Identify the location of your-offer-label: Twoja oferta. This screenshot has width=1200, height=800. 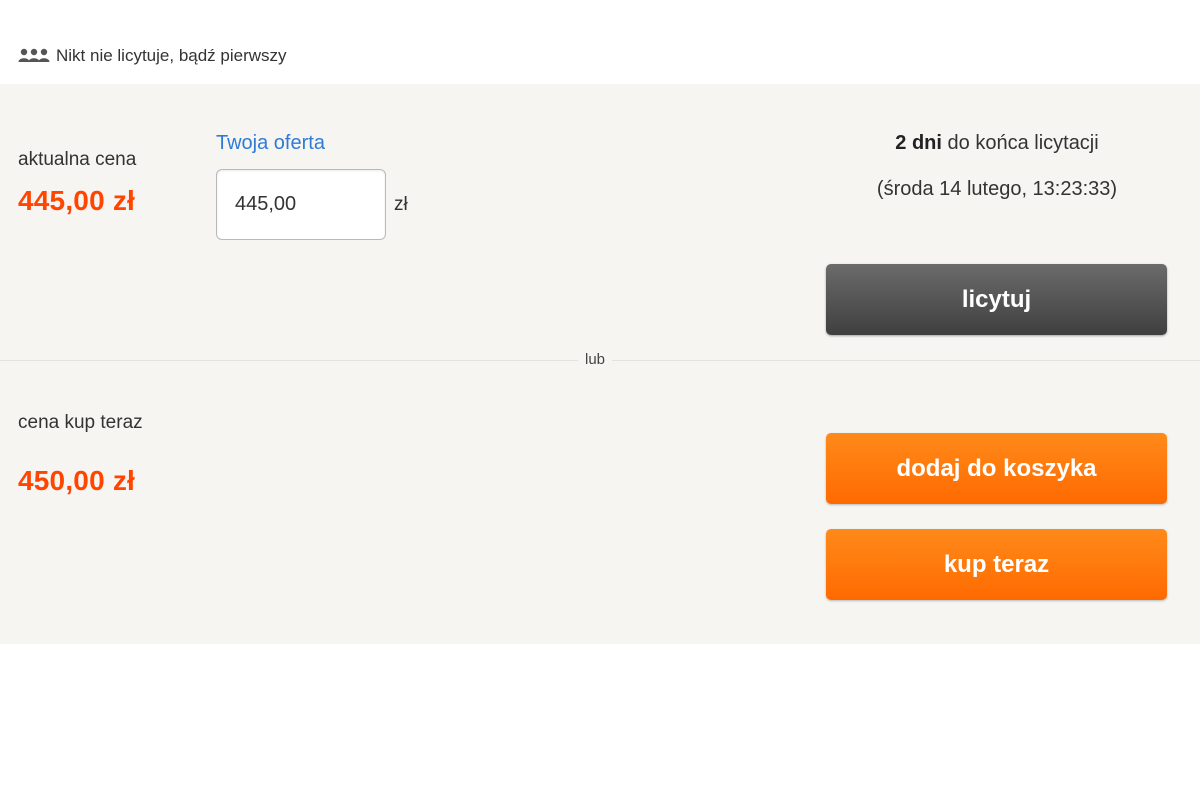
(270, 143).